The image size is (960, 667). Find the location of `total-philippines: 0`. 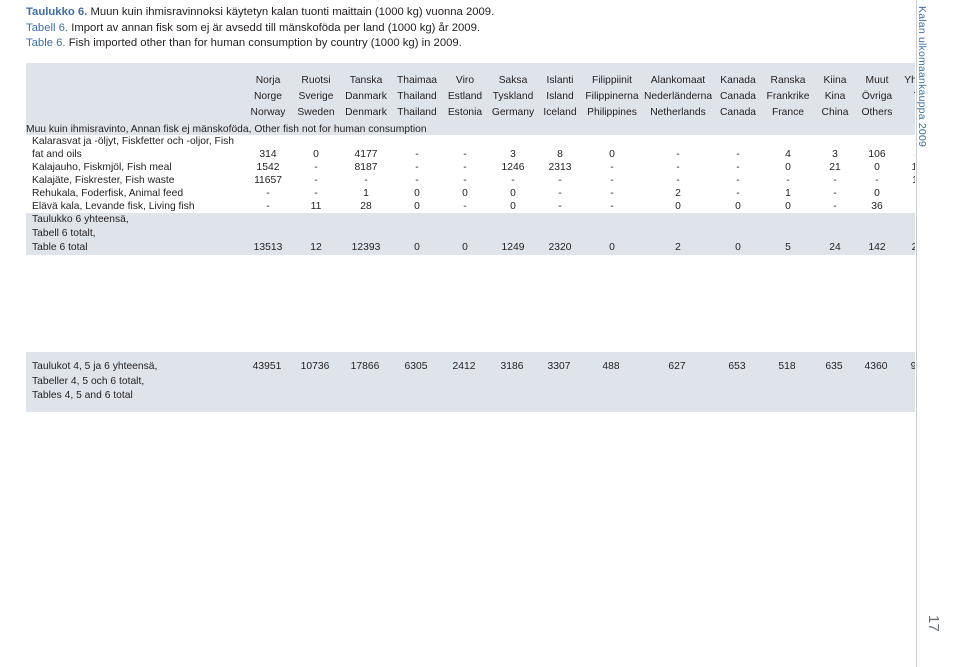

total-philippines: 0 is located at coordinates (612, 234).